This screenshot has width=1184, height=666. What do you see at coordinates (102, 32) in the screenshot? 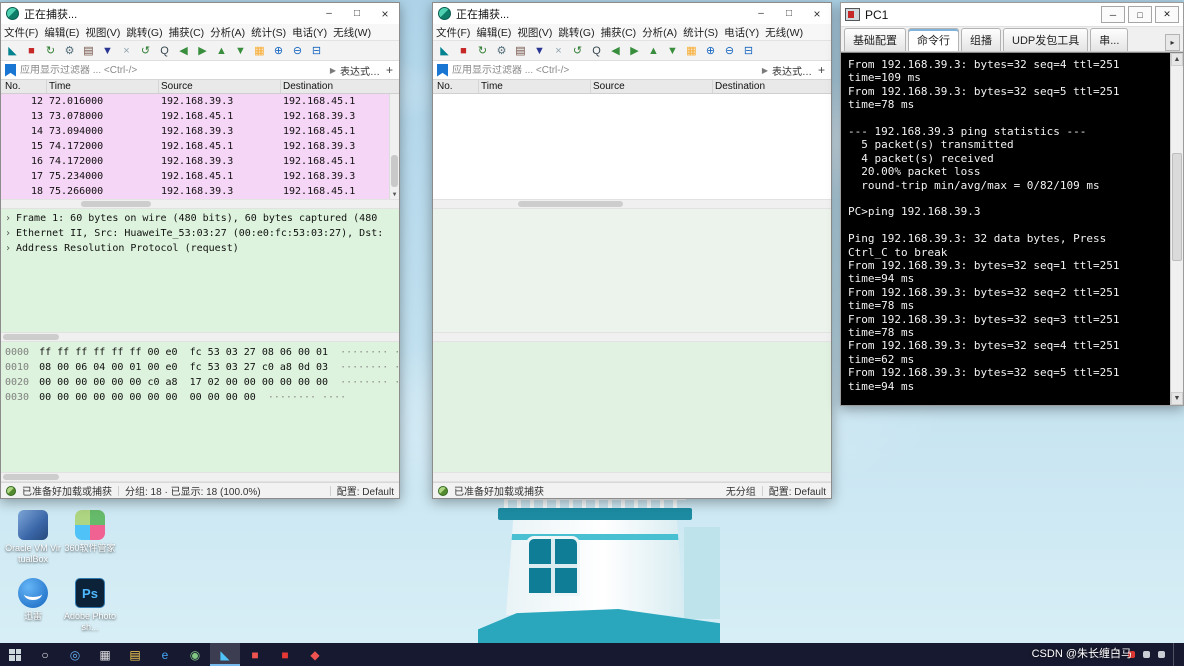
I see `menu-item: 视图(V)` at bounding box center [102, 32].